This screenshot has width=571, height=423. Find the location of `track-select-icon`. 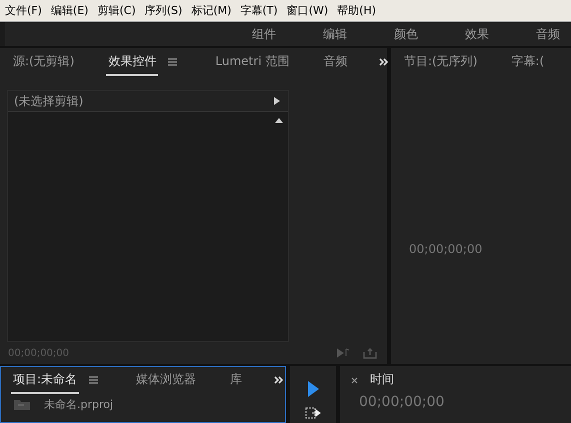

track-select-icon is located at coordinates (313, 413).